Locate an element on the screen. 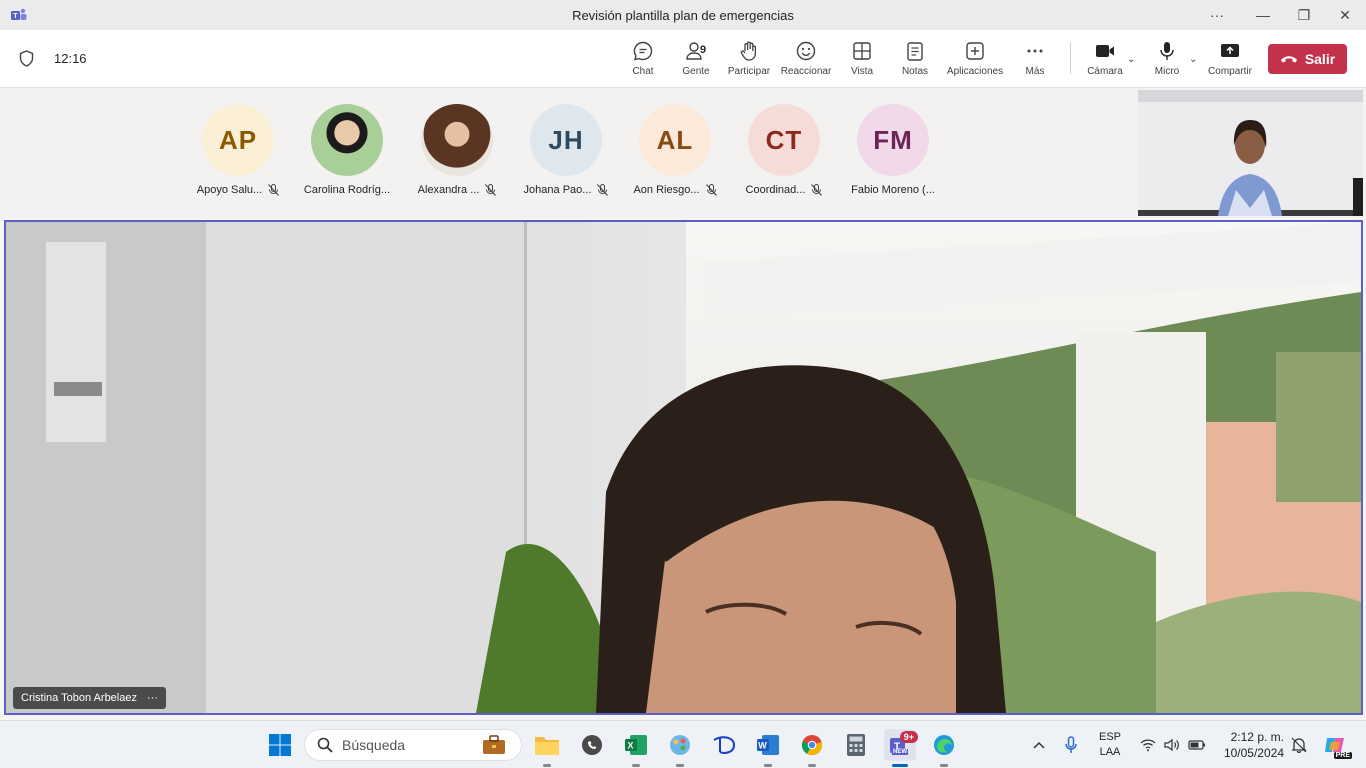 The image size is (1366, 768). teams-new-tag: NEW is located at coordinates (900, 752).